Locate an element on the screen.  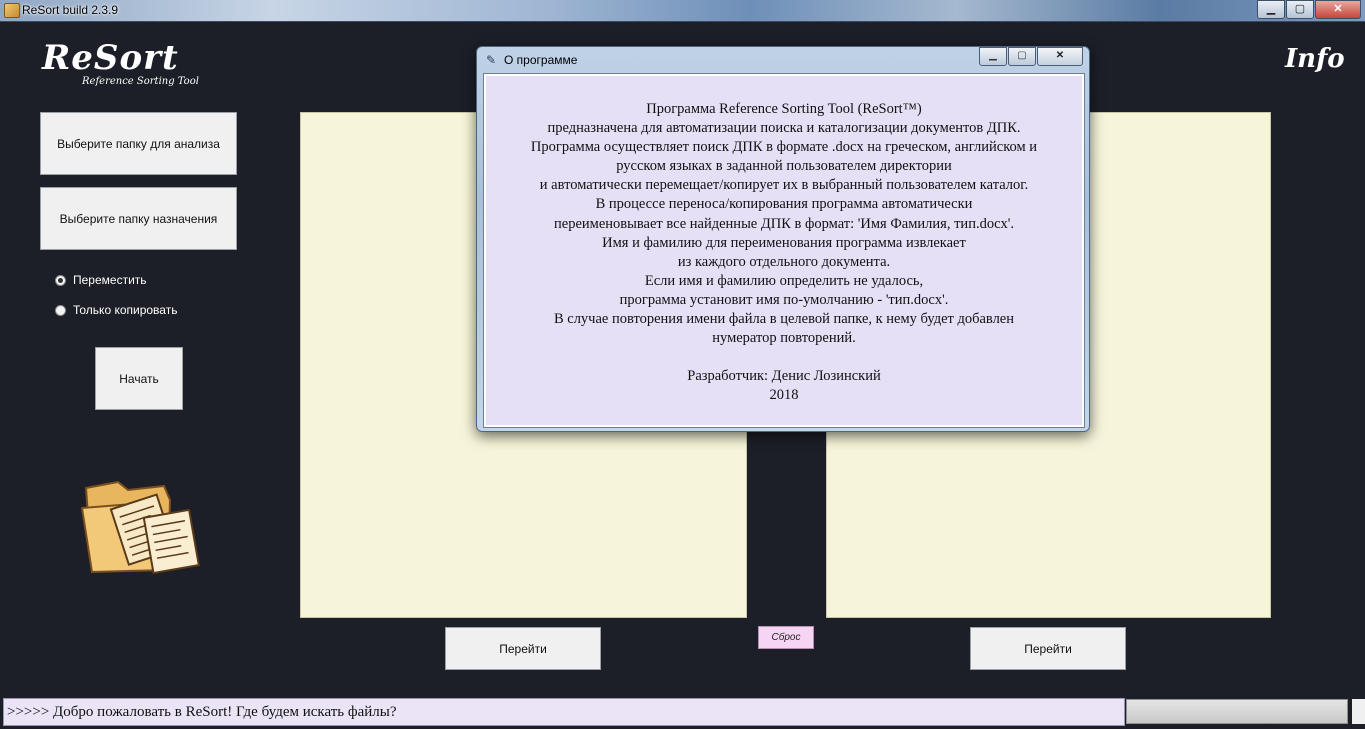
goto-source-button: Перейти is located at coordinates (523, 648).